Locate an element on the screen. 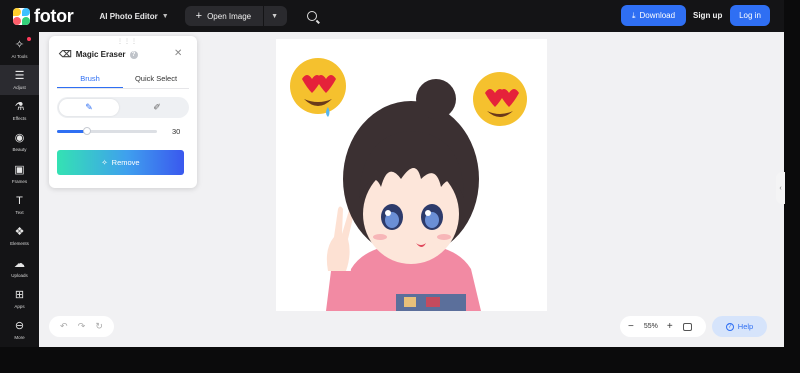  brush-mode-toggle: ✎ ✐ is located at coordinates (123, 107).